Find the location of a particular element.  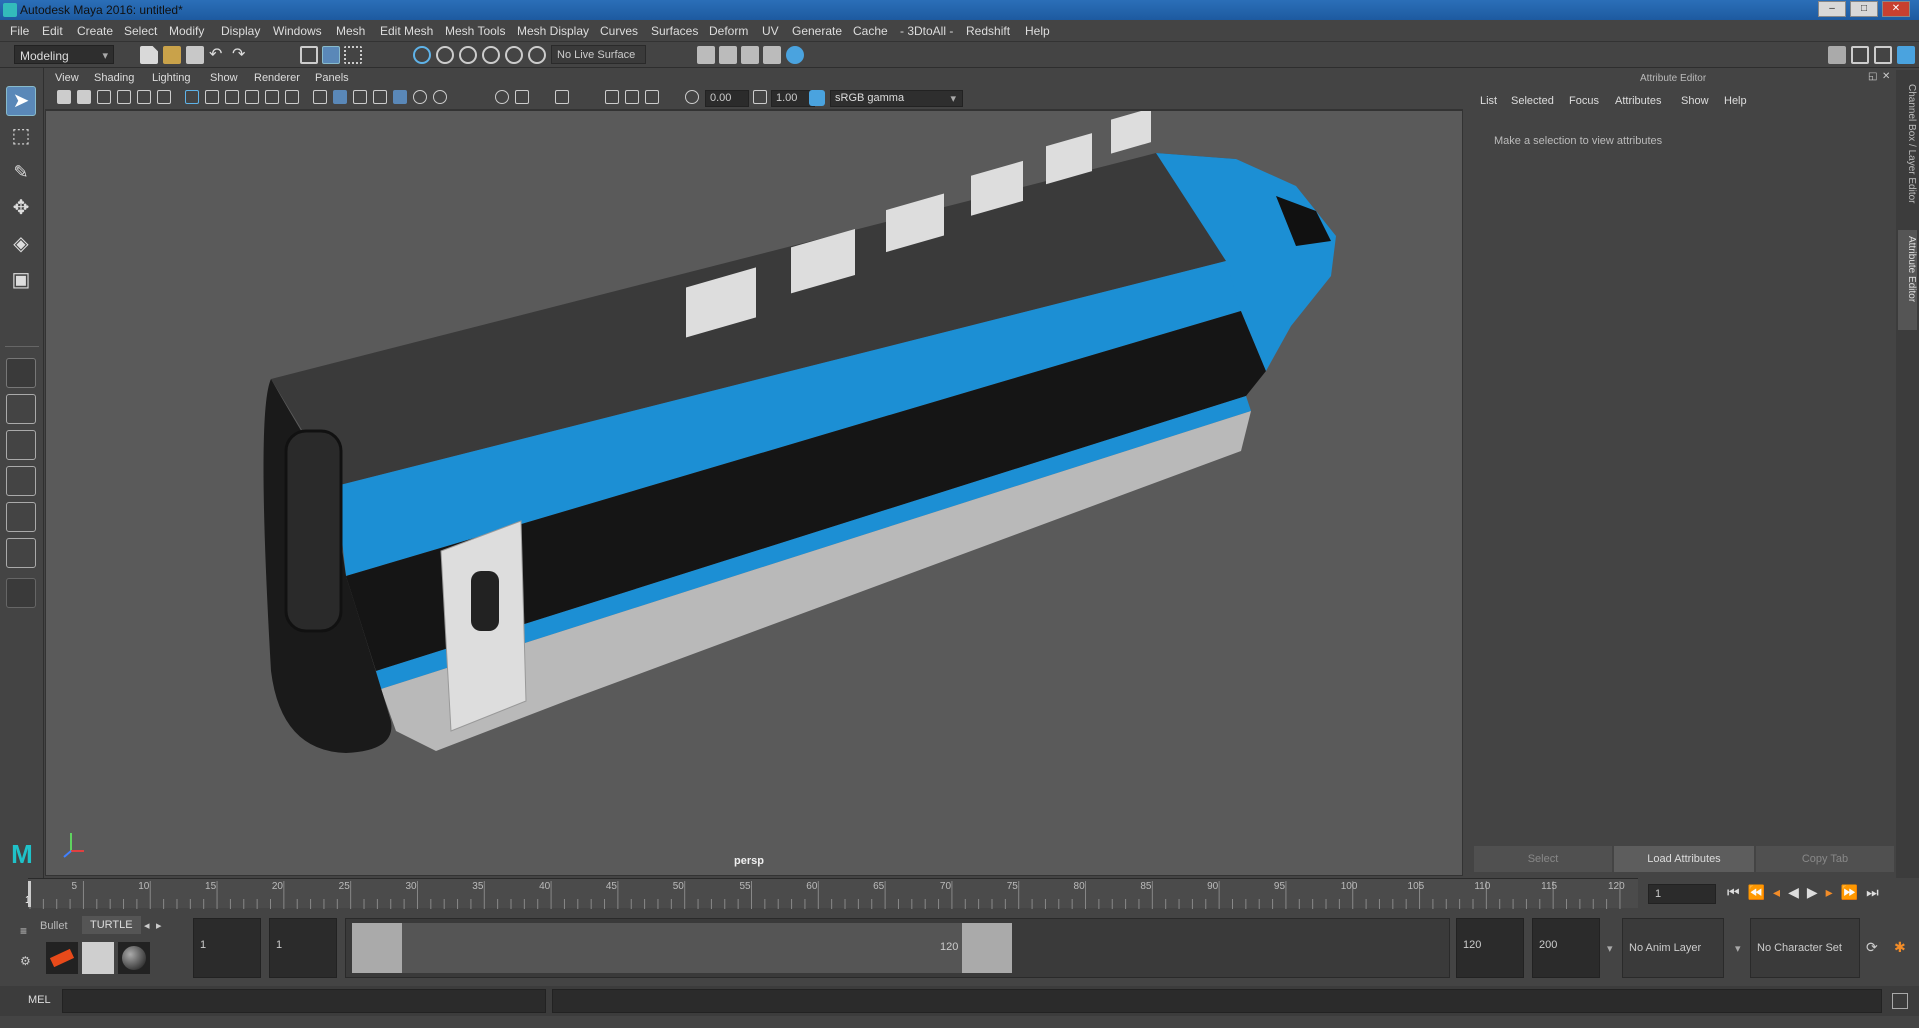

minimize-button: – is located at coordinates (1832, 9).